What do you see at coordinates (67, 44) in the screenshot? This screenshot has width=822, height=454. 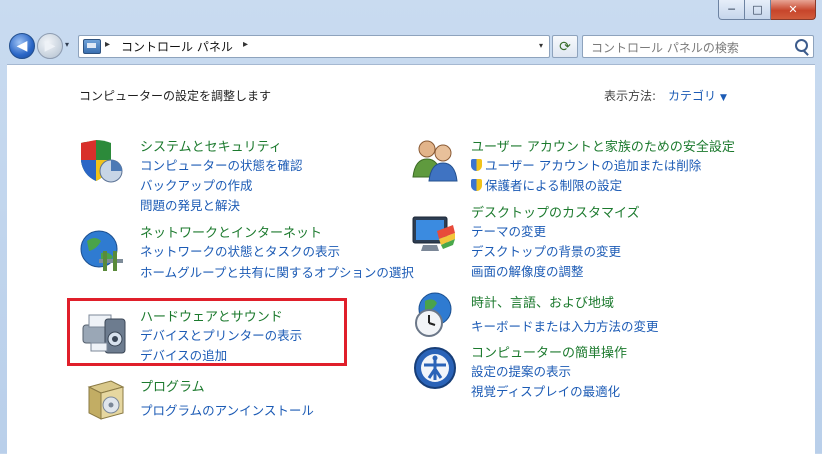 I see `recent-pages-dropdown: ▾` at bounding box center [67, 44].